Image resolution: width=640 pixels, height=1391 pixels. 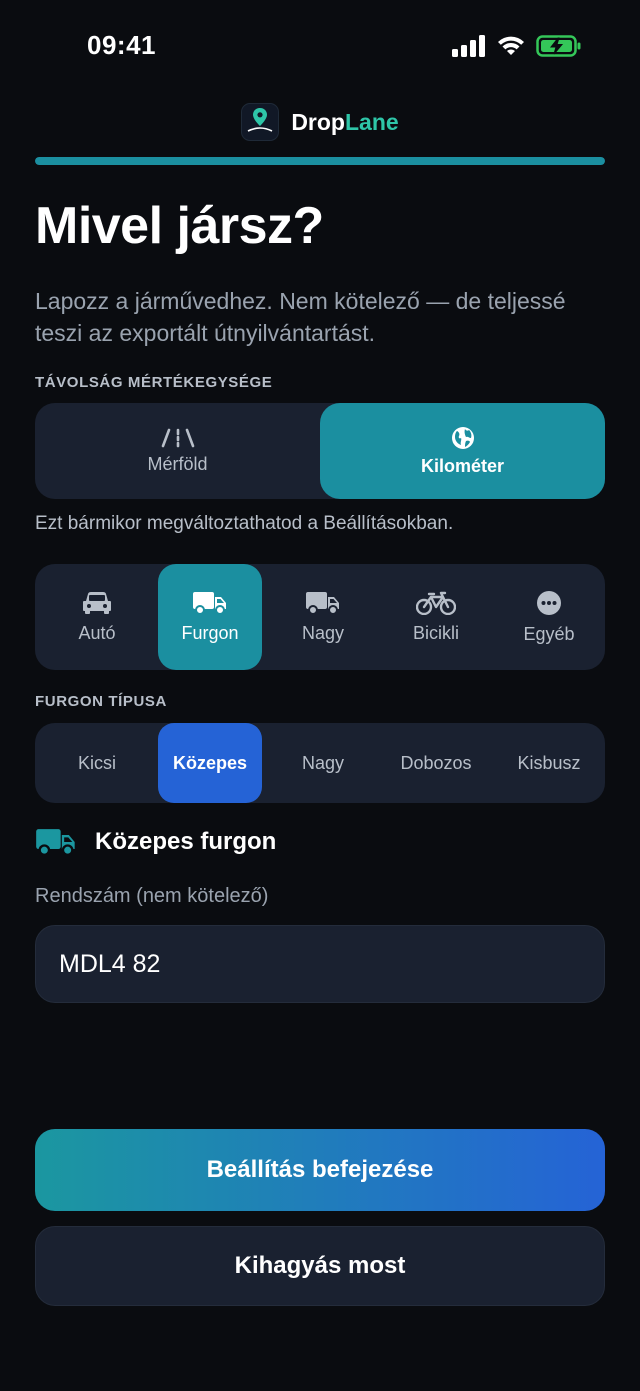 What do you see at coordinates (323, 617) in the screenshot?
I see `vehicle-option-truck: Nagy` at bounding box center [323, 617].